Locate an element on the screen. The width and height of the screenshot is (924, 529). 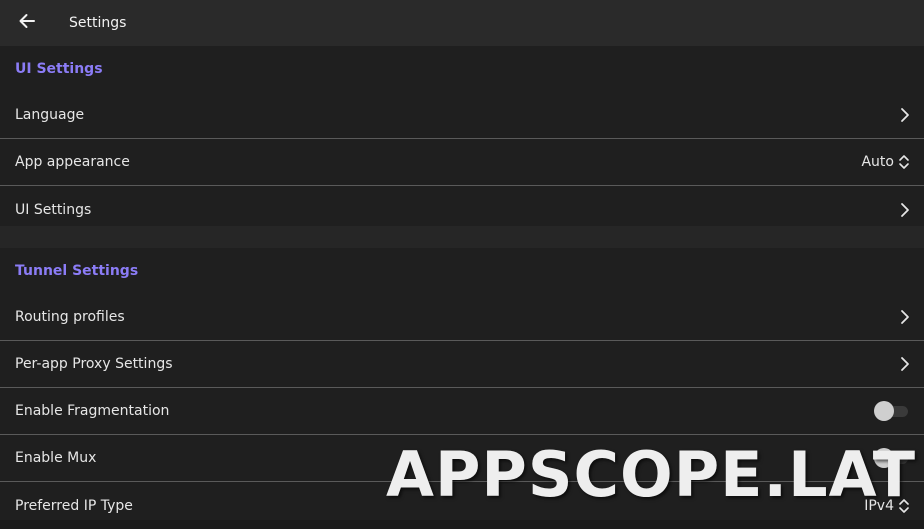
language-label: Language is located at coordinates (50, 115).